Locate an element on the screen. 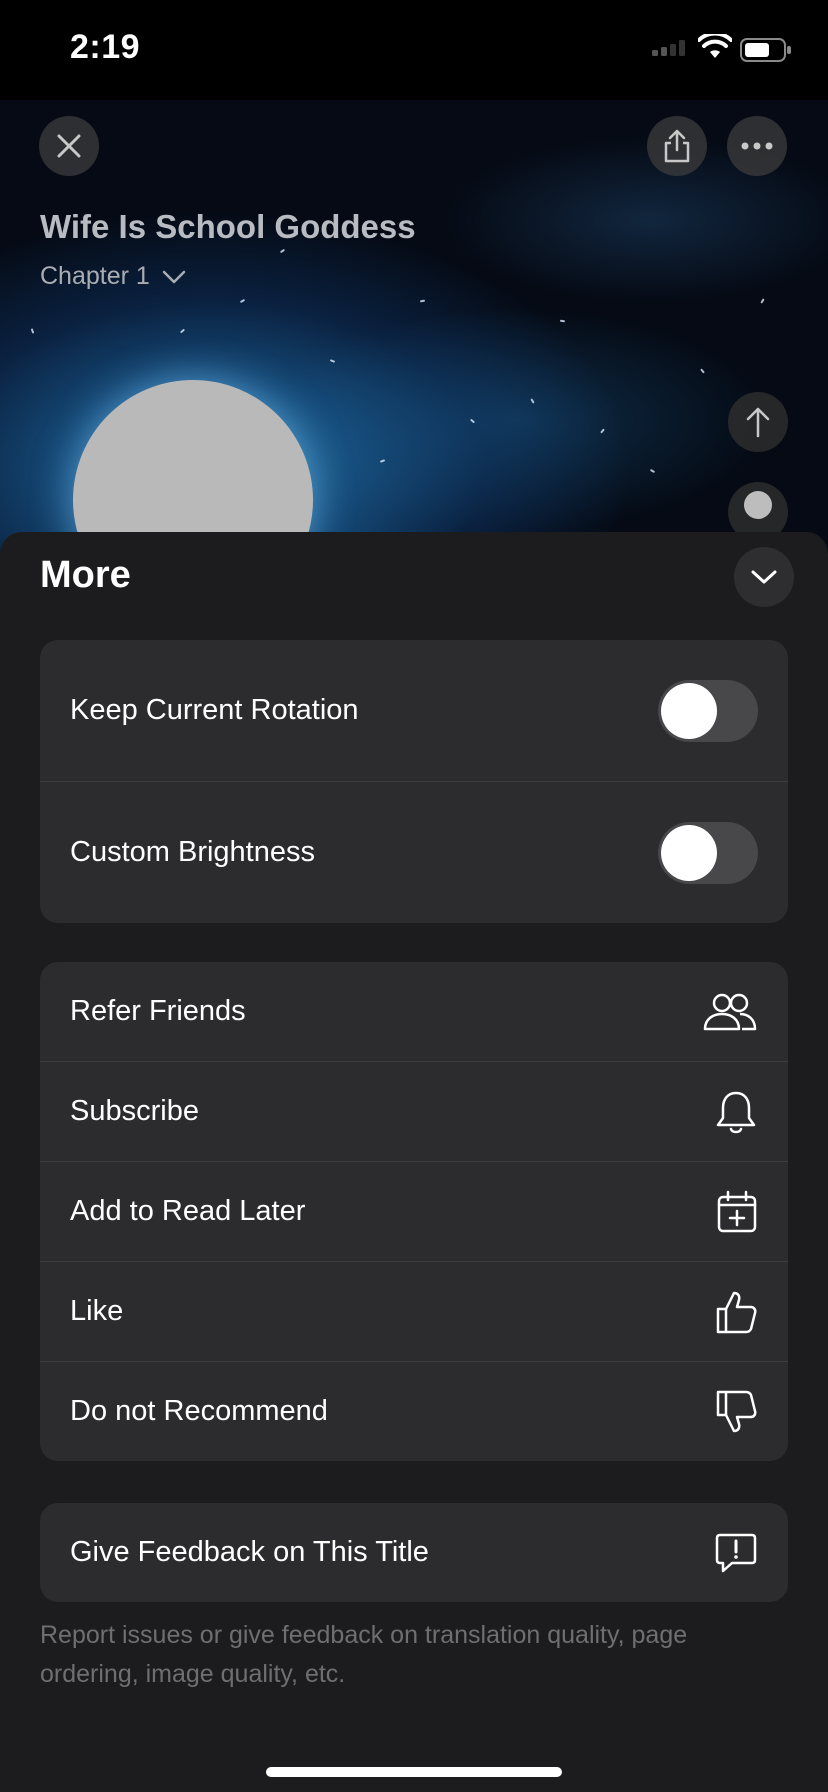  calendar-add-icon is located at coordinates (737, 1211).